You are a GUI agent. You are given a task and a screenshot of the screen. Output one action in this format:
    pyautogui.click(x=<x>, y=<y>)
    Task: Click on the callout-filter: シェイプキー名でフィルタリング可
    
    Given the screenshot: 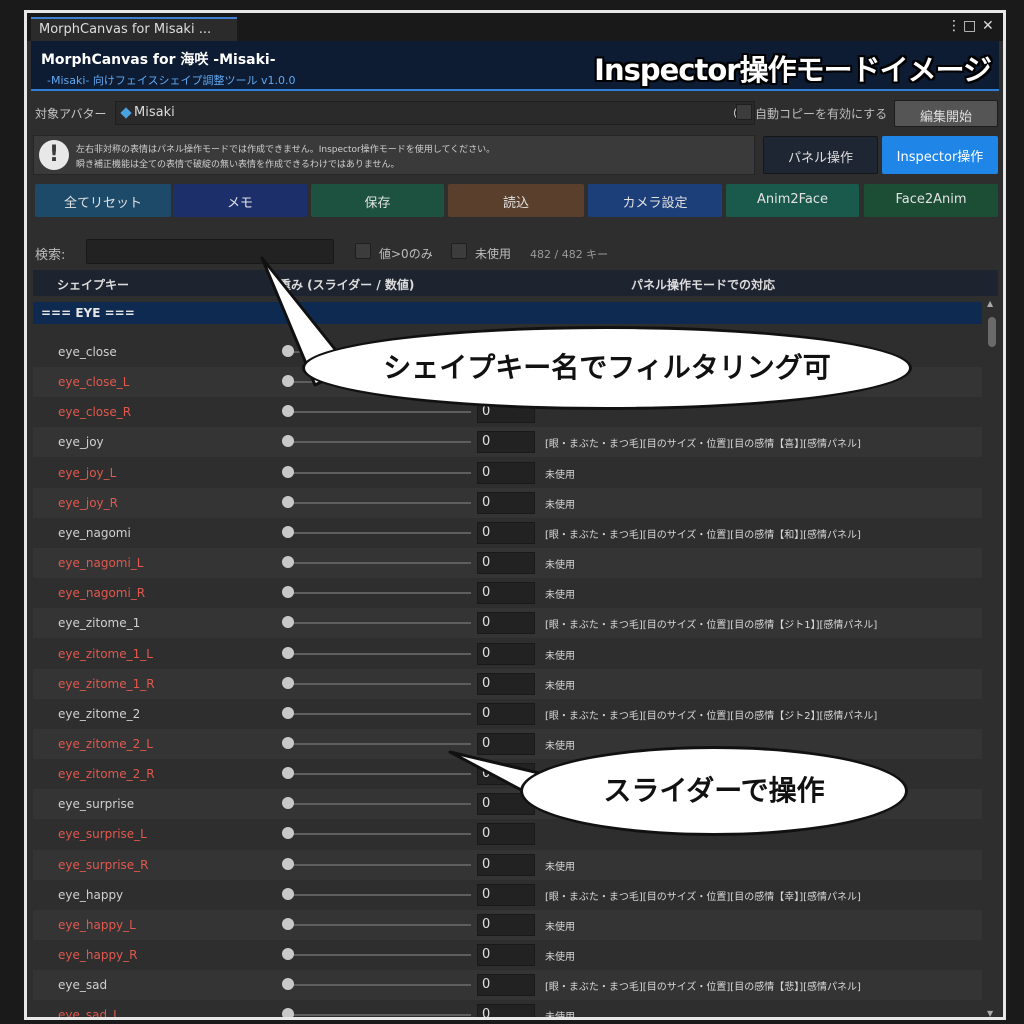 What is the action you would take?
    pyautogui.click(x=607, y=368)
    